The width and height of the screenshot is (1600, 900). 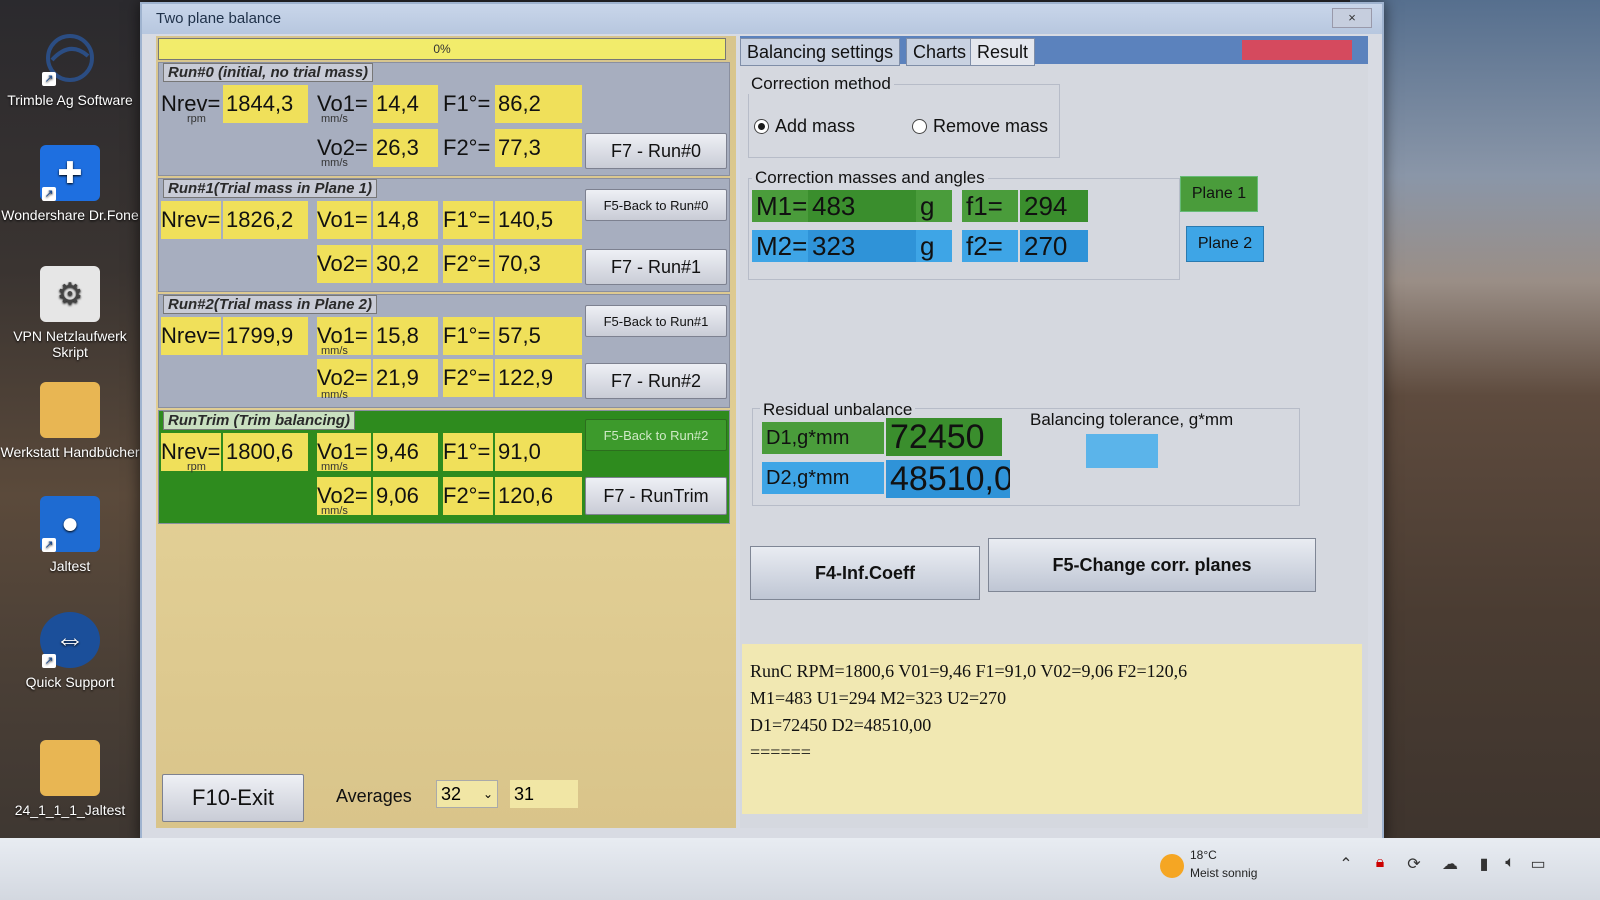 I want to click on vo2-value: 9,06, so click(x=405, y=496).